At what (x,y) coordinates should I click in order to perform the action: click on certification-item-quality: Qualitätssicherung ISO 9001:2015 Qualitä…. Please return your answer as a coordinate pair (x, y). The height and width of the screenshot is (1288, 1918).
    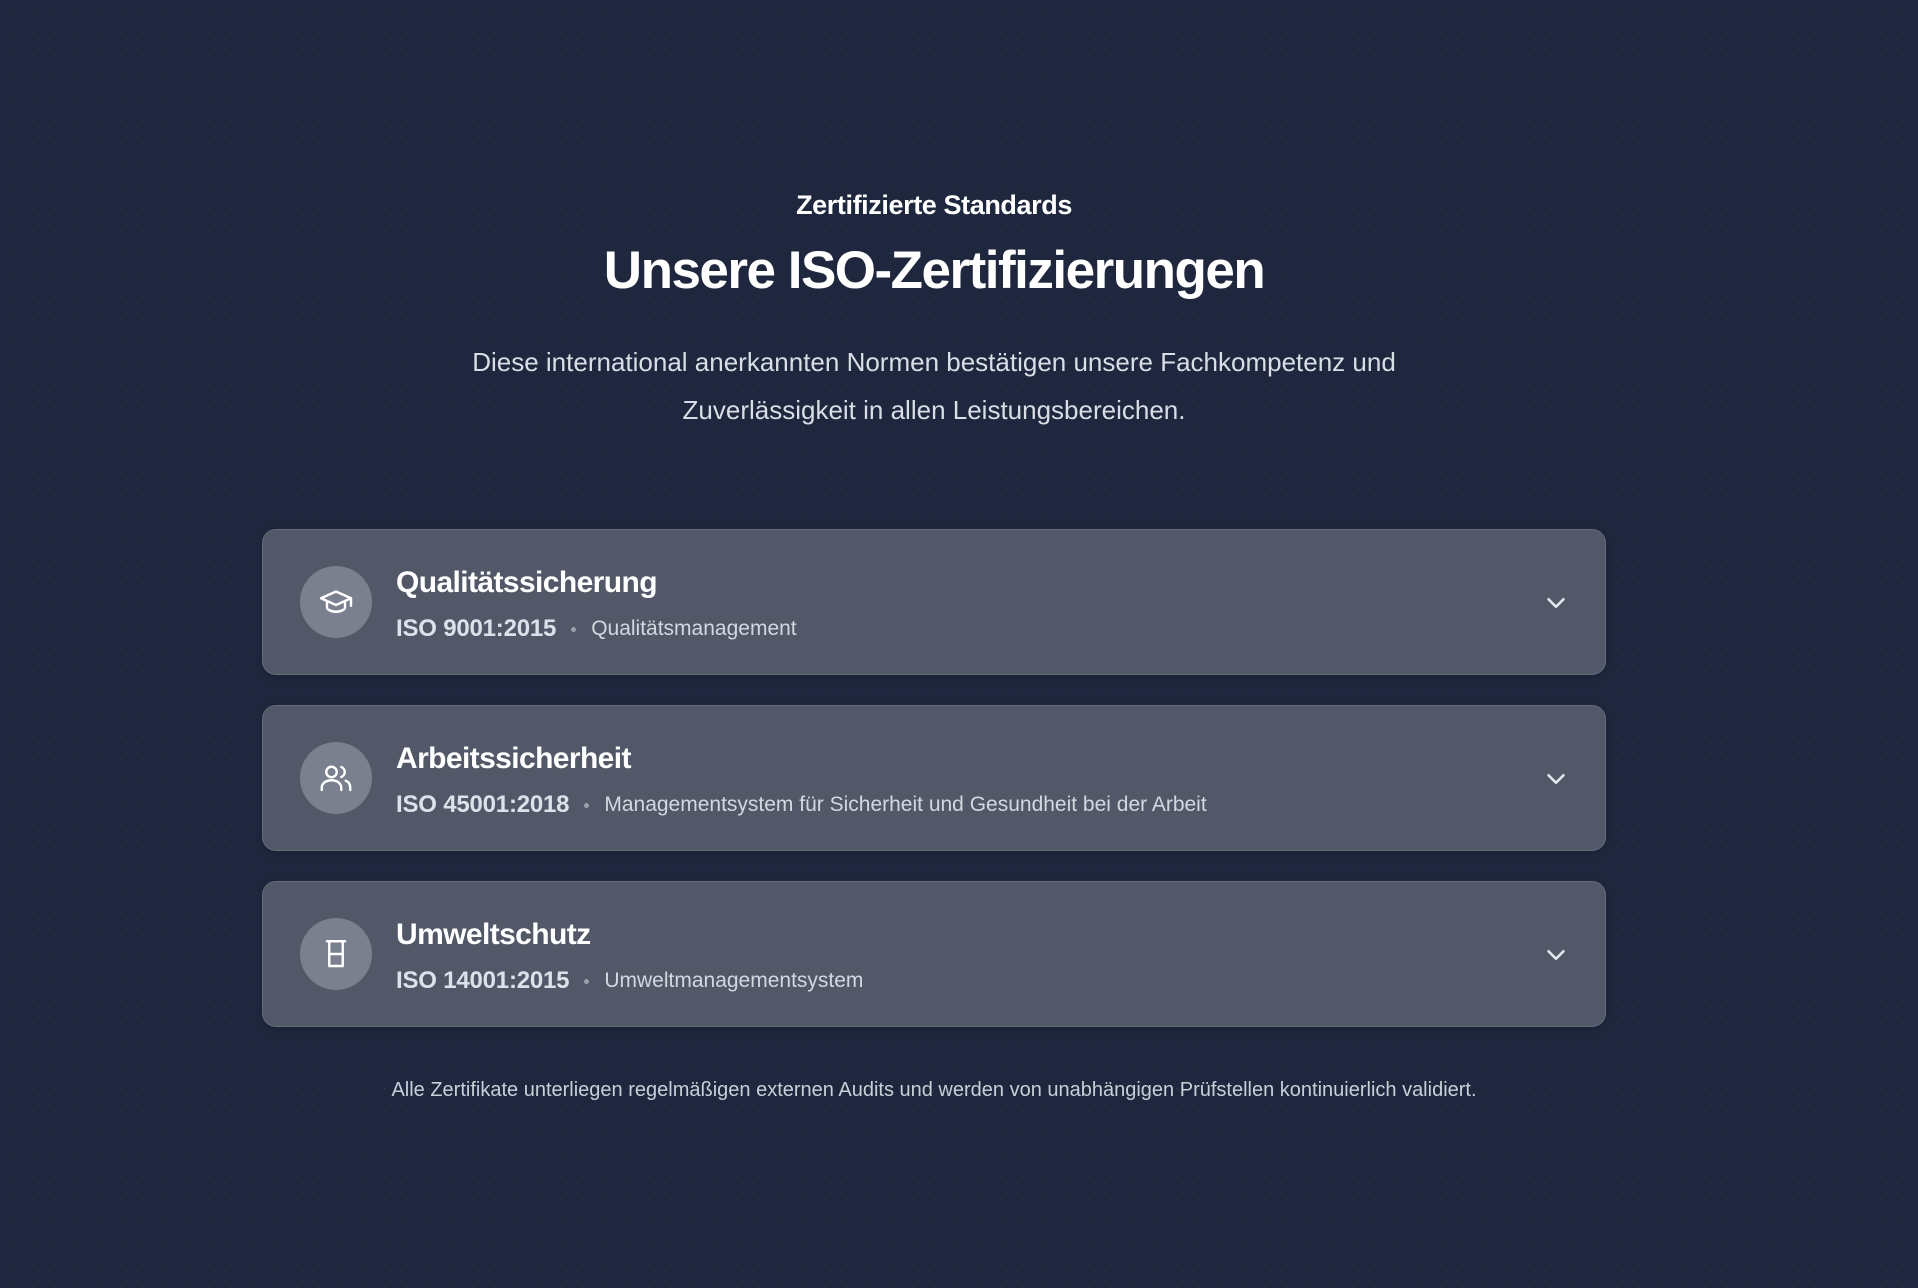
    Looking at the image, I should click on (934, 602).